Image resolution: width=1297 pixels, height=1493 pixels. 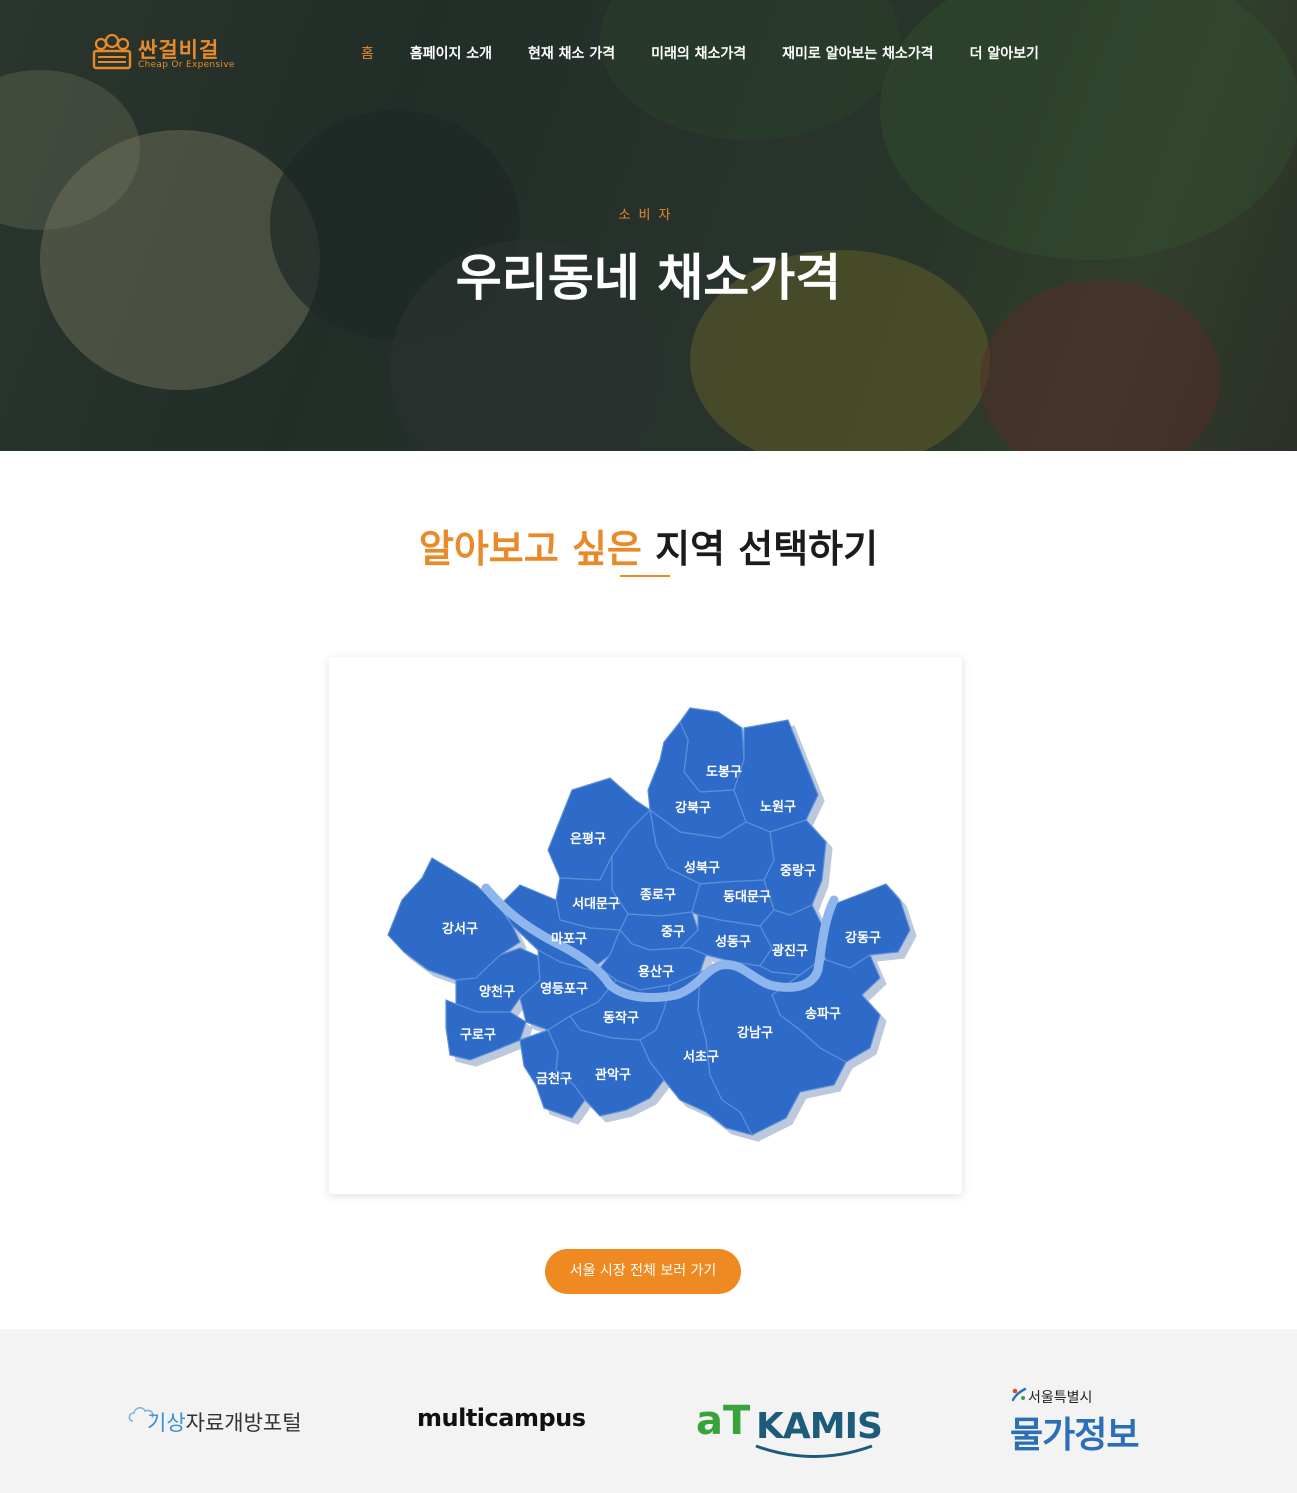 I want to click on district-label-seongdong: 성동구, so click(x=733, y=942).